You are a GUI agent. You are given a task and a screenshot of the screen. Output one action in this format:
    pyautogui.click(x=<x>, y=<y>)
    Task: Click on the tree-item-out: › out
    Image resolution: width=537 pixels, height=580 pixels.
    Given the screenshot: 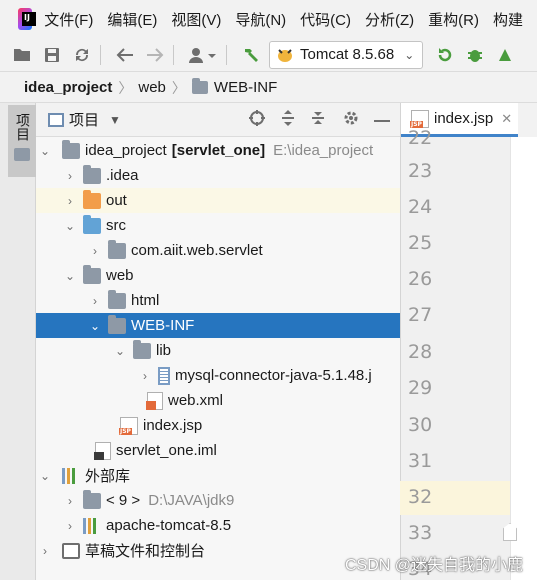 What is the action you would take?
    pyautogui.click(x=218, y=200)
    